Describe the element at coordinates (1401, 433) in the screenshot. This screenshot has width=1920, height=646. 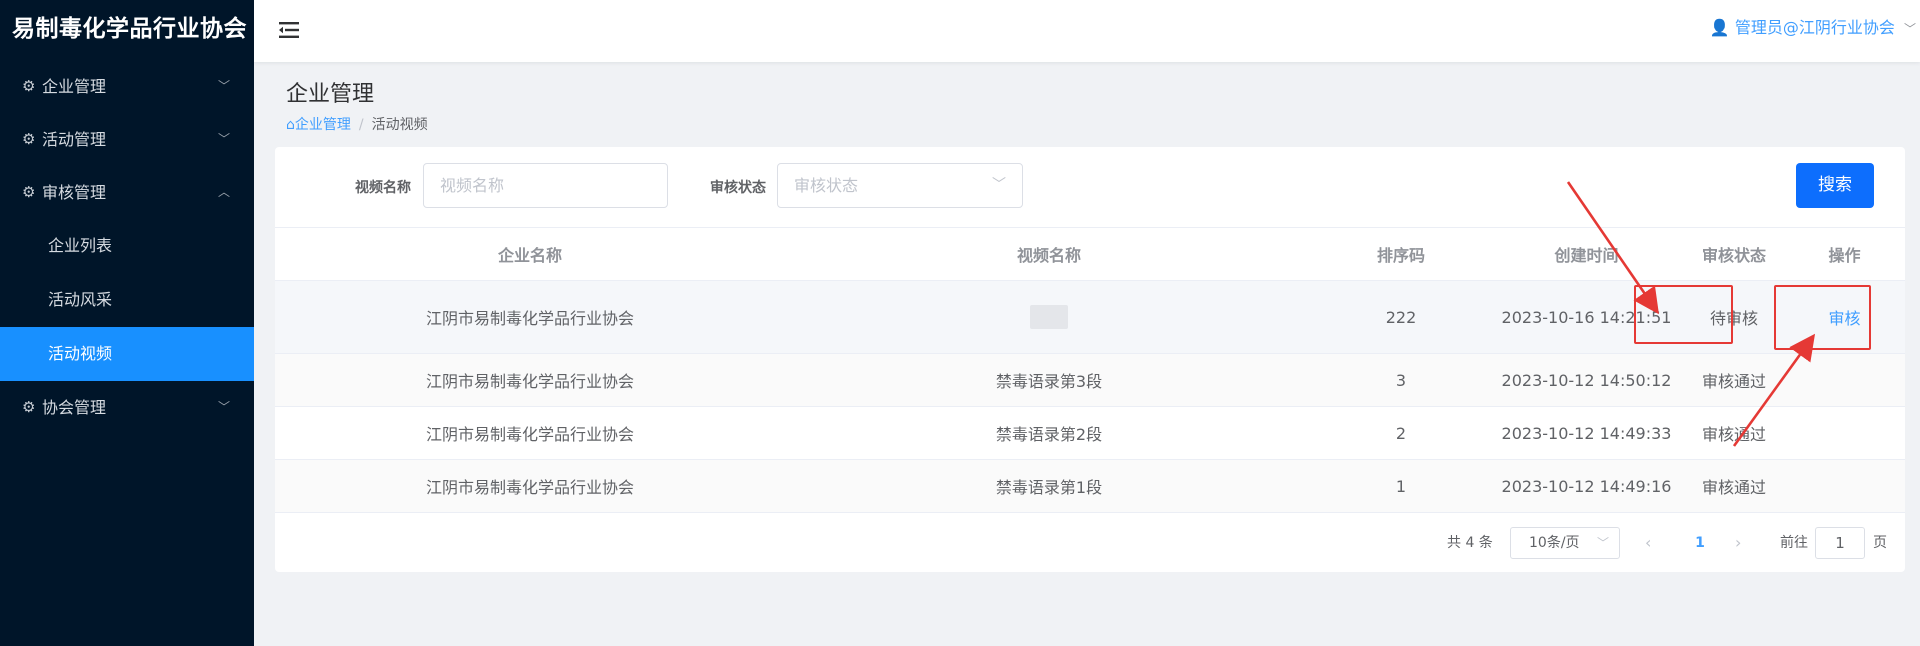
I see `sort-cell: 2` at that location.